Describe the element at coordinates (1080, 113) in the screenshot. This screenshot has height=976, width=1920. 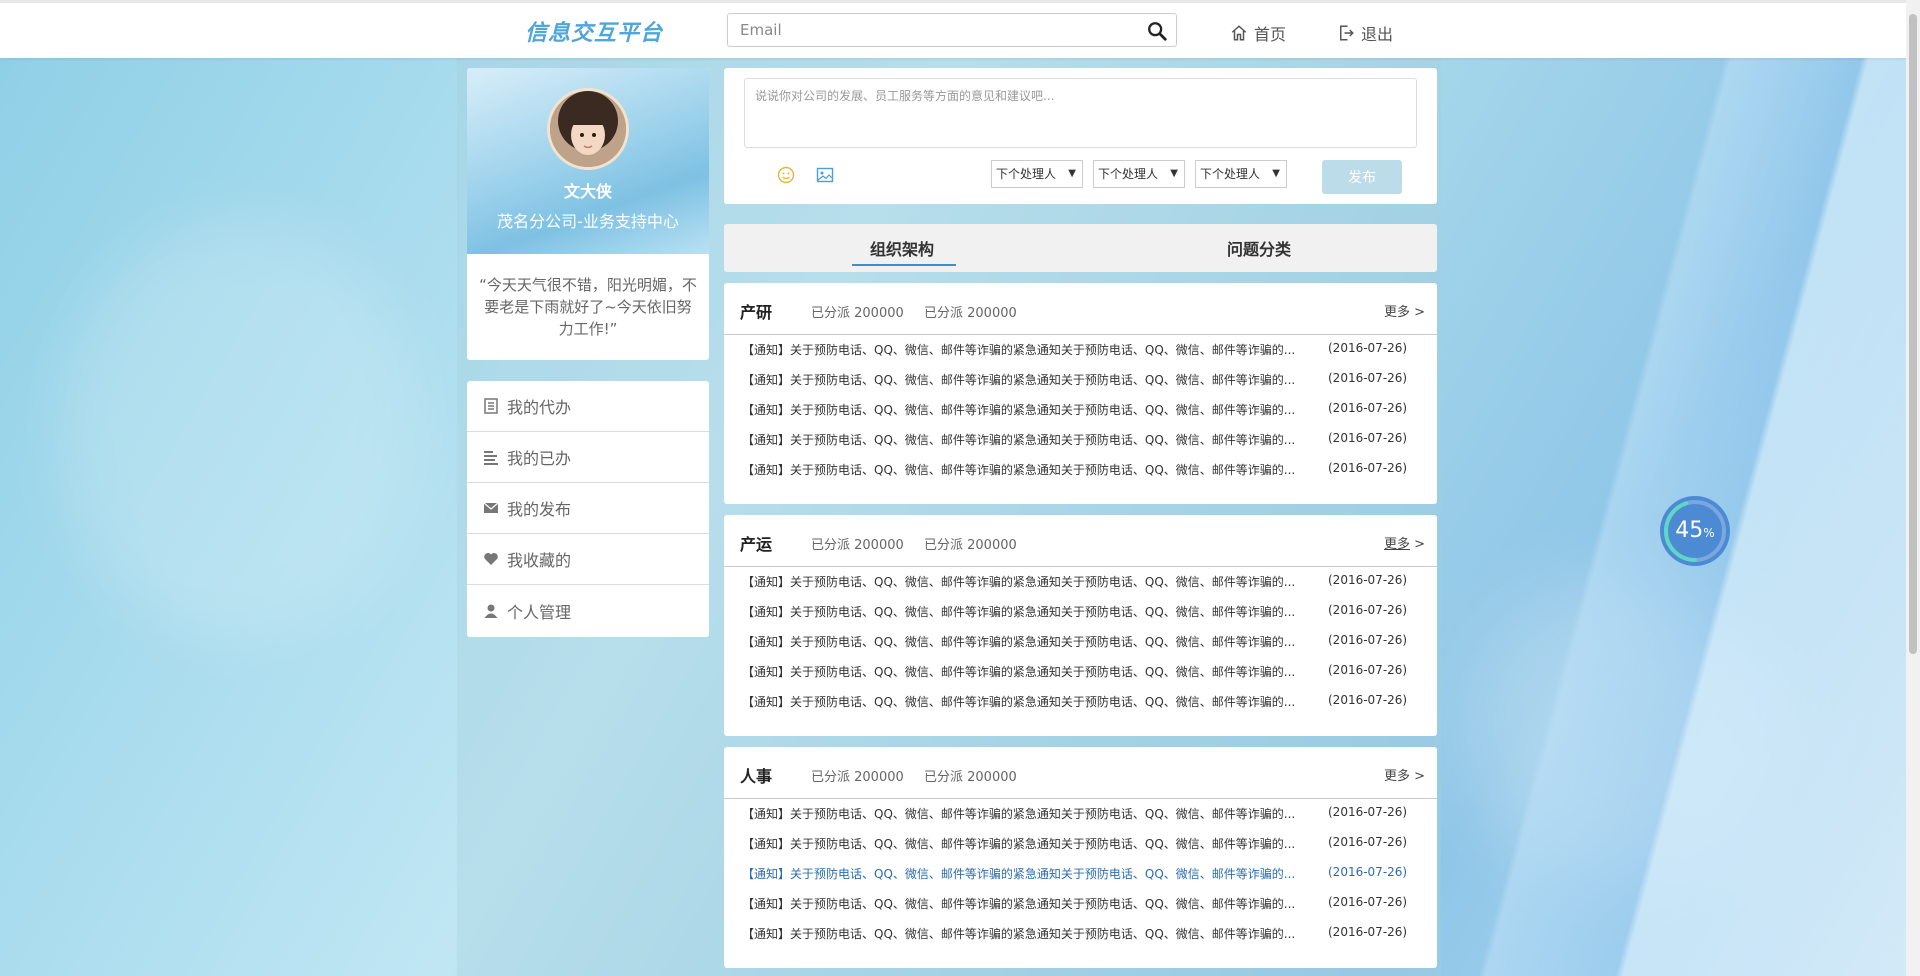
I see `suggestion-input` at that location.